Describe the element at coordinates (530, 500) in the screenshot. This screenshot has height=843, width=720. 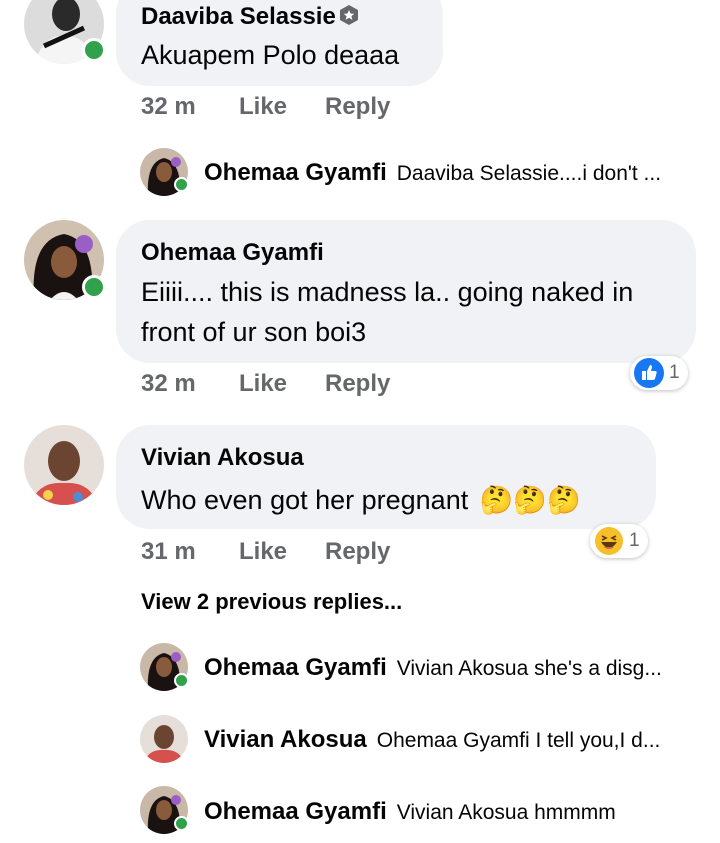
I see `thinking-face-emoji: 🤔🤔🤔` at that location.